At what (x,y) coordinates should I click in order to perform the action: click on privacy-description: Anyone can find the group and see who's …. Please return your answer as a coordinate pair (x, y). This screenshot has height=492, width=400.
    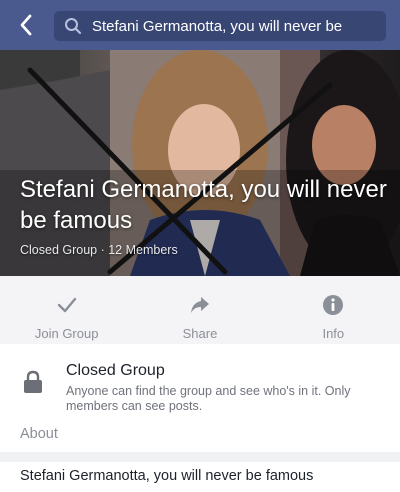
    Looking at the image, I should click on (208, 398).